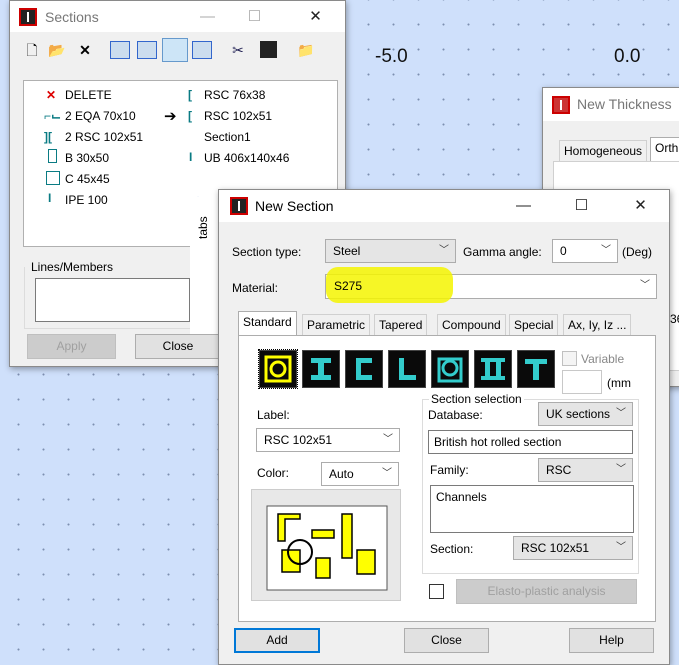 The width and height of the screenshot is (679, 665). Describe the element at coordinates (471, 325) in the screenshot. I see `tab-compound: Compound` at that location.